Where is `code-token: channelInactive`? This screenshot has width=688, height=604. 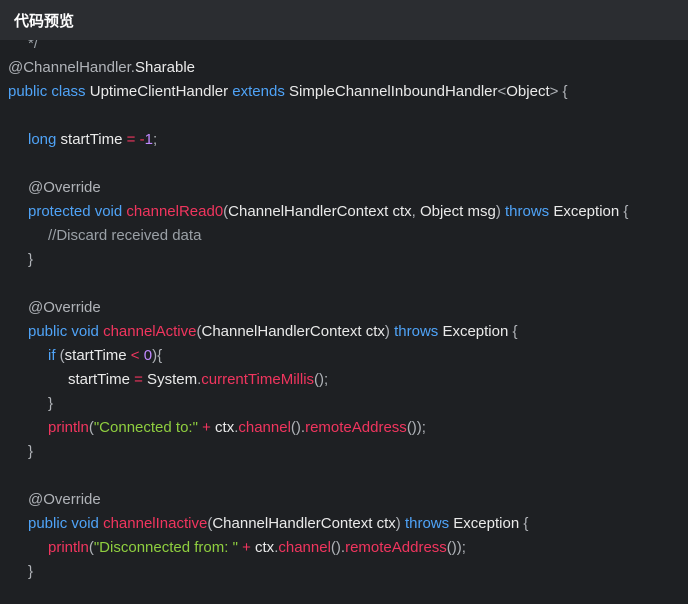 code-token: channelInactive is located at coordinates (155, 523).